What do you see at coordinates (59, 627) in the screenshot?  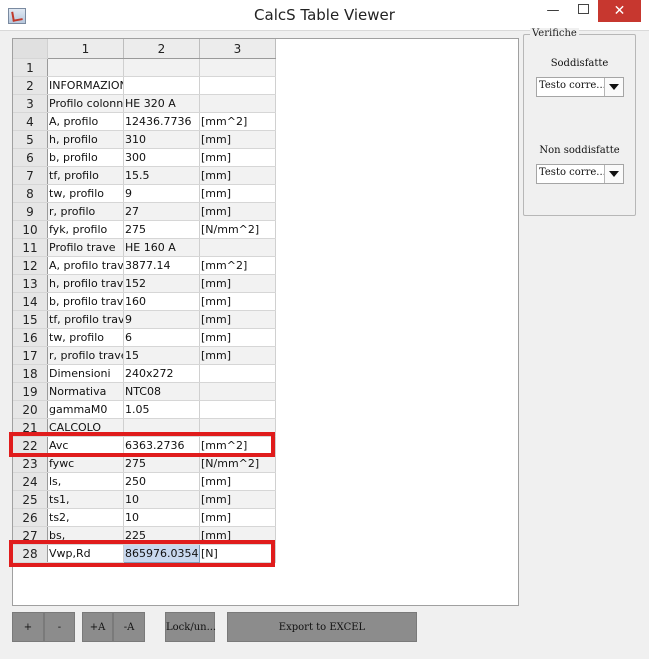 I see `remove-row-button: -` at bounding box center [59, 627].